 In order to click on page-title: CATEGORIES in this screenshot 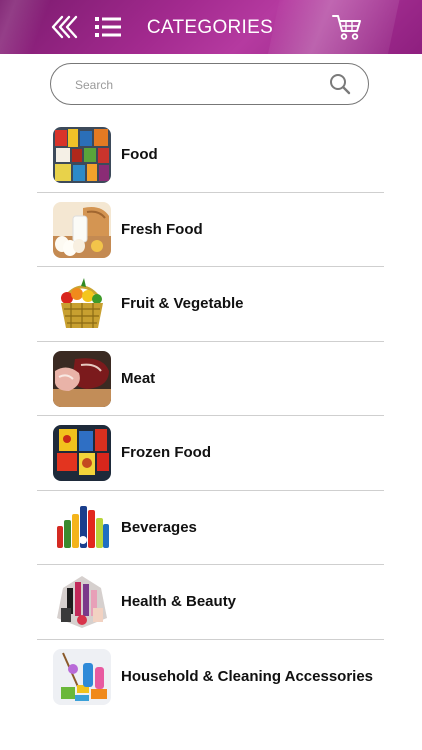, I will do `click(210, 27)`.